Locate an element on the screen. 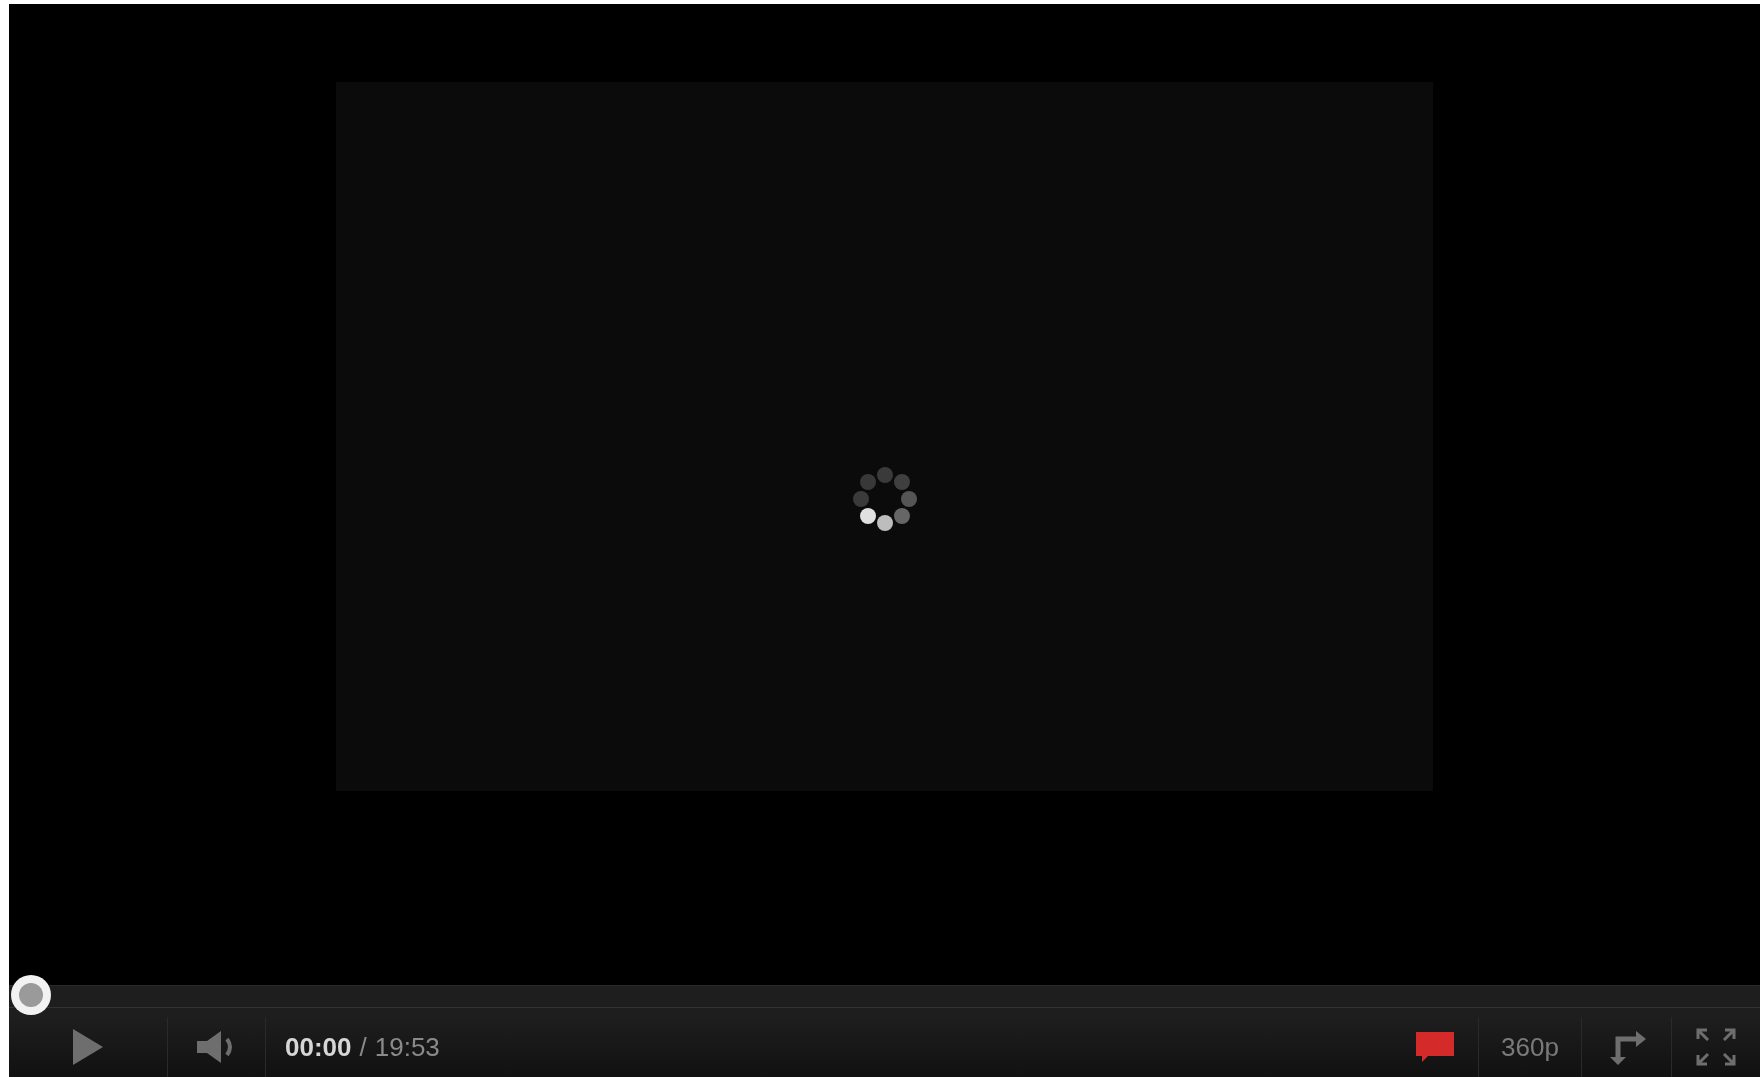 Image resolution: width=1760 pixels, height=1077 pixels. progress-thumb is located at coordinates (31, 995).